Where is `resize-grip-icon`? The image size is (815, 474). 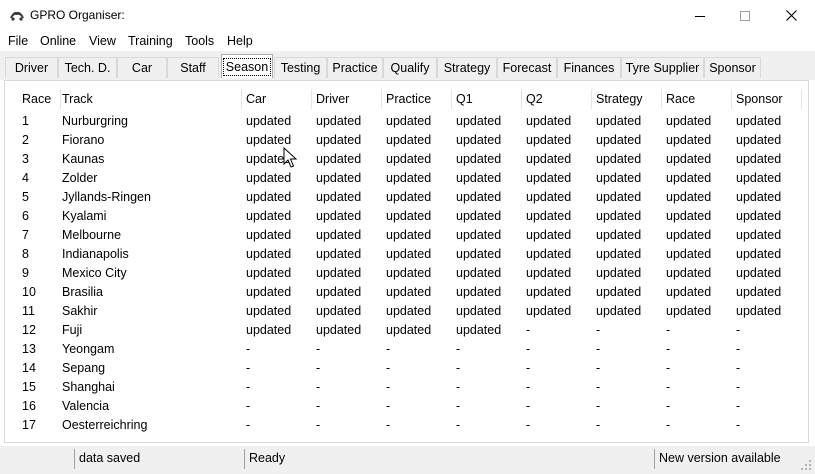 resize-grip-icon is located at coordinates (806, 465).